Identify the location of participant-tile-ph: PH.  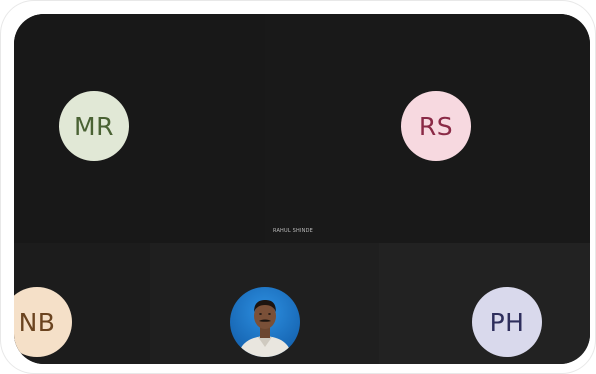
(484, 303).